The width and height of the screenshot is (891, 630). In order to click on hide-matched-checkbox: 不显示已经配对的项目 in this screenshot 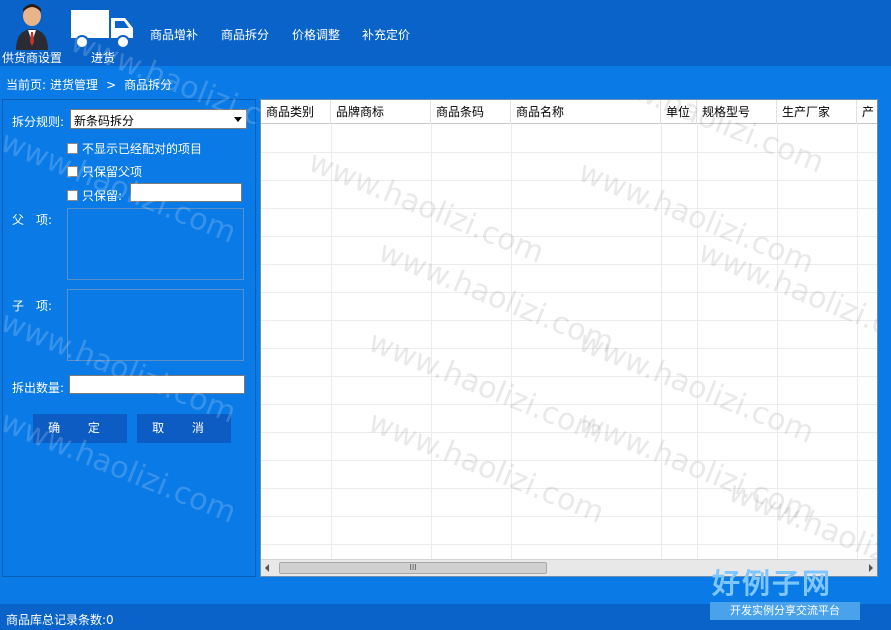, I will do `click(134, 148)`.